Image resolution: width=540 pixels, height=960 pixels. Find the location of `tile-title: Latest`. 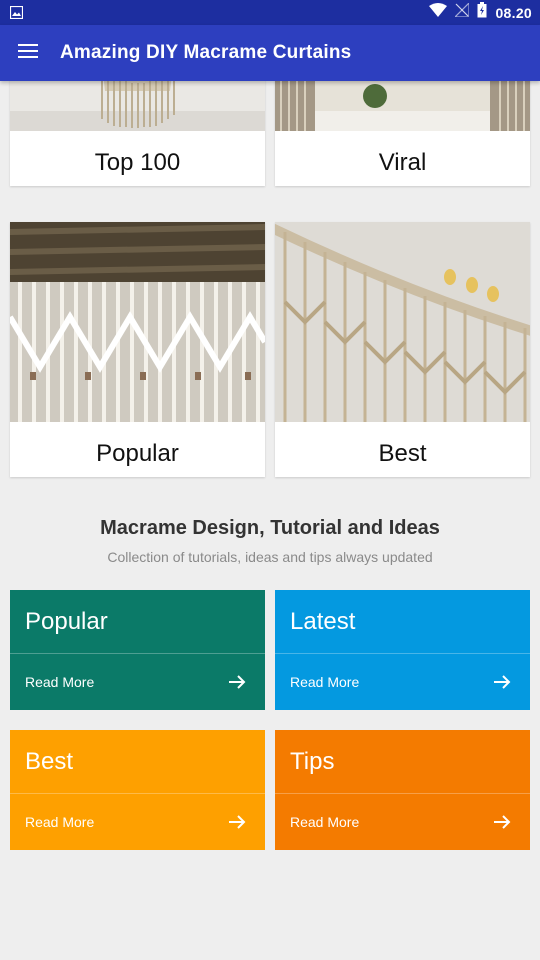

tile-title: Latest is located at coordinates (323, 621).